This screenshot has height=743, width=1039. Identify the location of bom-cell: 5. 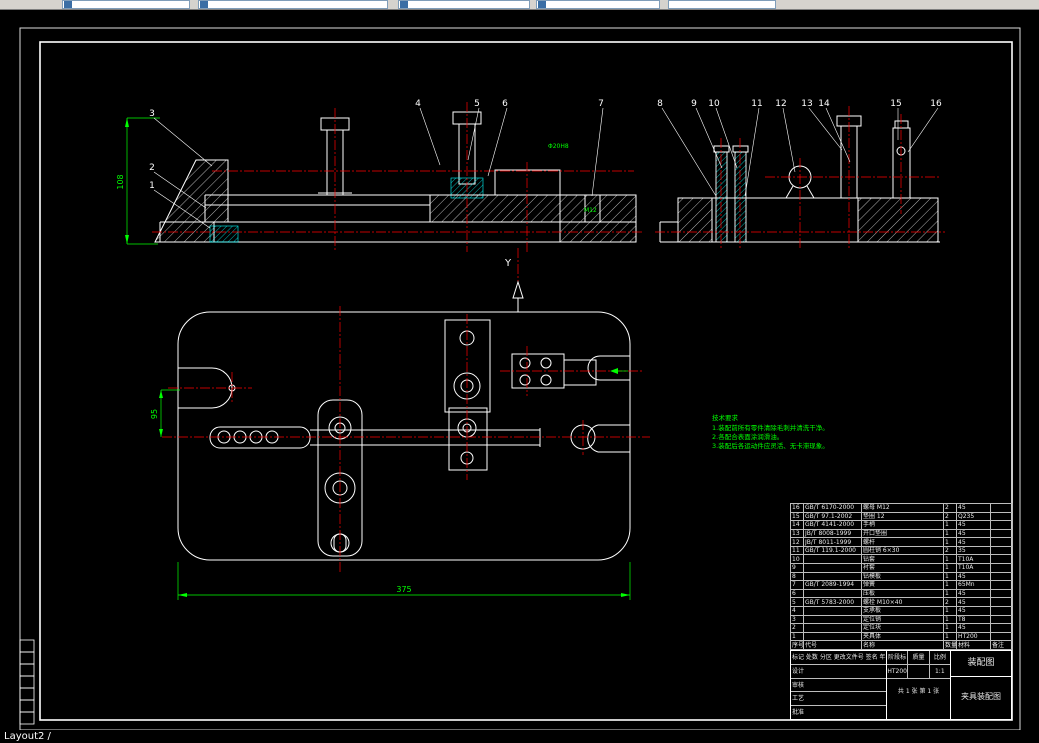
(797, 602).